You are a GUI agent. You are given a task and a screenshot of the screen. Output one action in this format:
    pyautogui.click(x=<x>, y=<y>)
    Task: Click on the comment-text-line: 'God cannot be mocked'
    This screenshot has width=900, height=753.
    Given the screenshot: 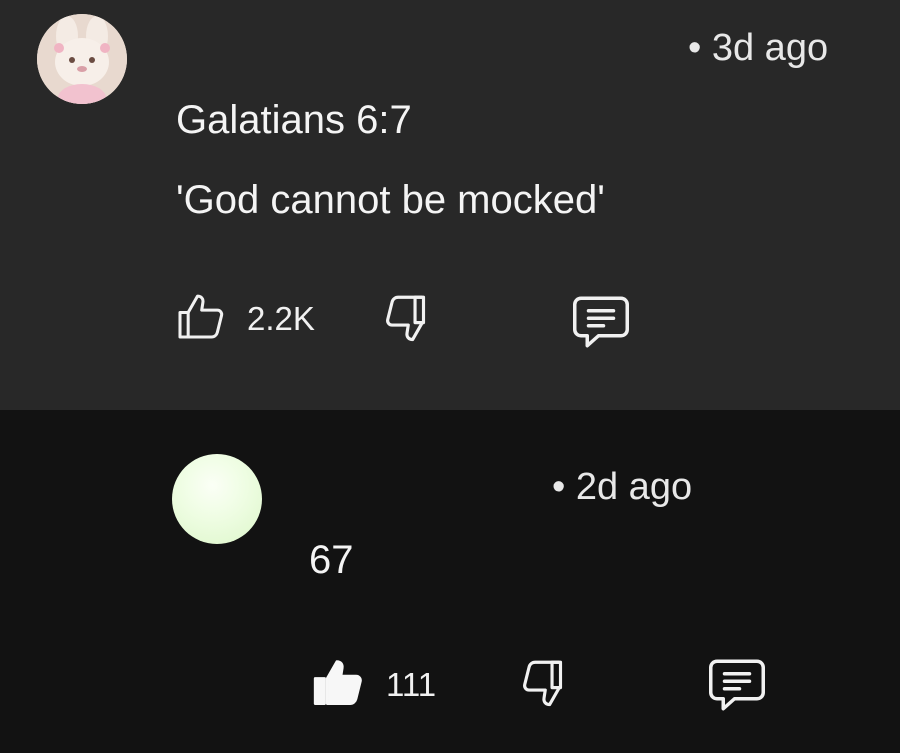 What is the action you would take?
    pyautogui.click(x=390, y=200)
    